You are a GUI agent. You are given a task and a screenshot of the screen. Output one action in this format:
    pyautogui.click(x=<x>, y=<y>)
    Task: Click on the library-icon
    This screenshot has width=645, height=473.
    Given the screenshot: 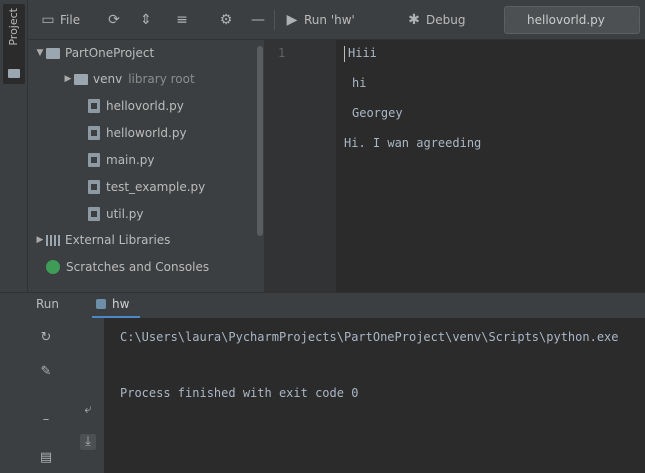 What is the action you would take?
    pyautogui.click(x=53, y=240)
    